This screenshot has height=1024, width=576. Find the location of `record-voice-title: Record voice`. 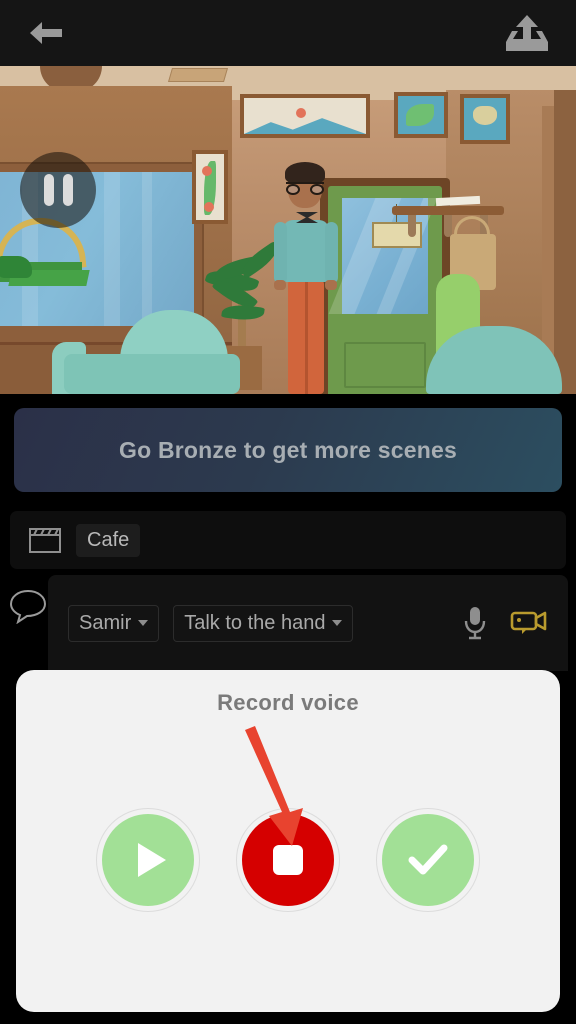

record-voice-title: Record voice is located at coordinates (288, 702).